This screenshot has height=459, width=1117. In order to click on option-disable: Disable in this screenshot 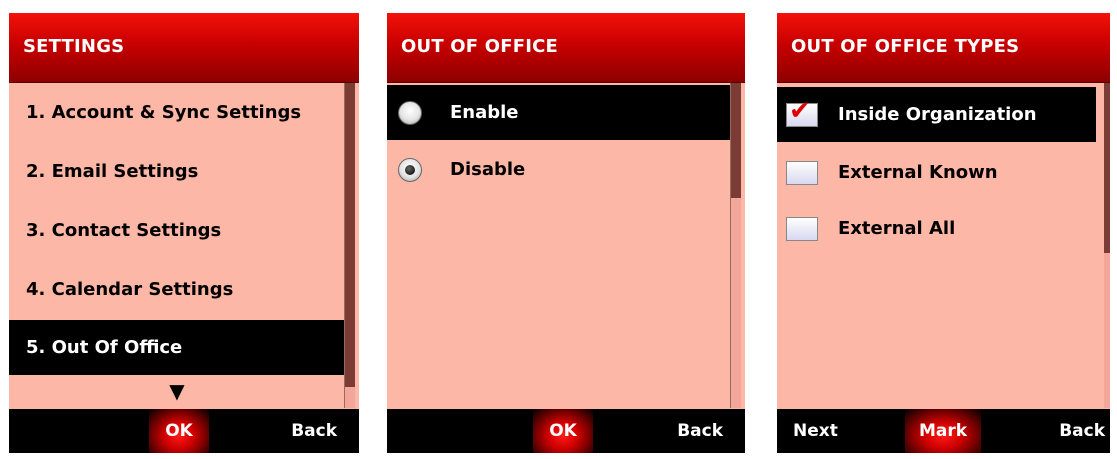, I will do `click(559, 169)`.